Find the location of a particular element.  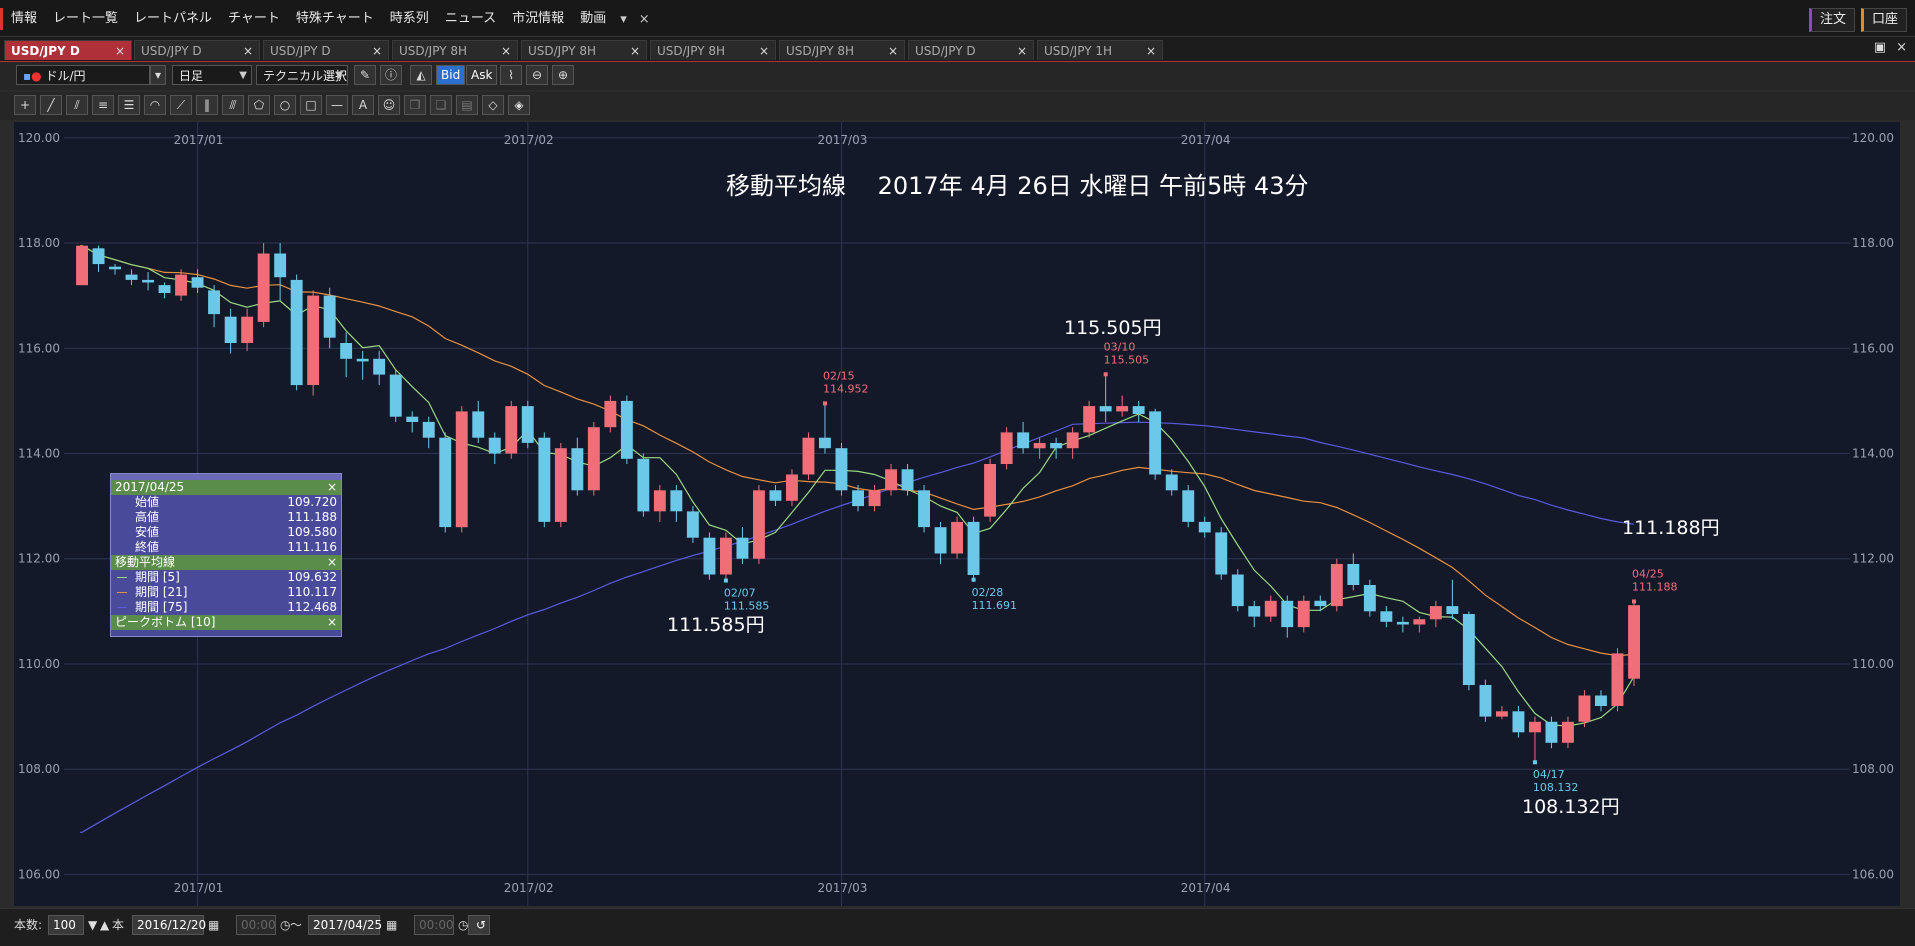

maximize-icon: ▣ is located at coordinates (1880, 47).